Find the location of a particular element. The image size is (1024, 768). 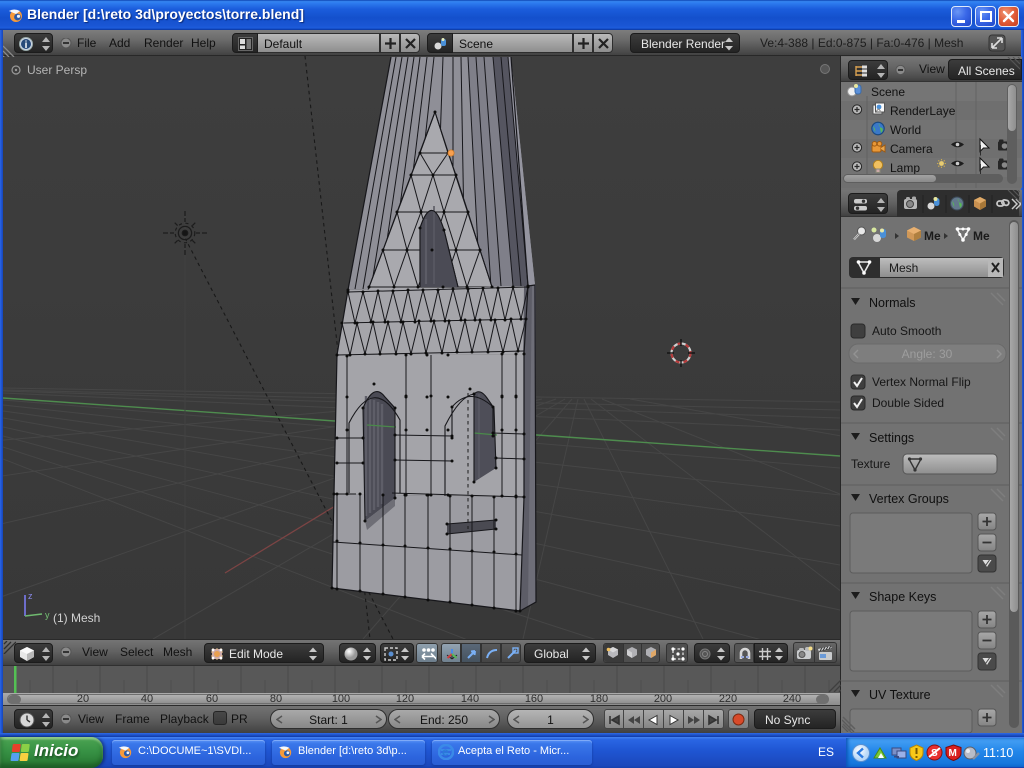

svg-text: RenderLaye is located at coordinates (923, 111).